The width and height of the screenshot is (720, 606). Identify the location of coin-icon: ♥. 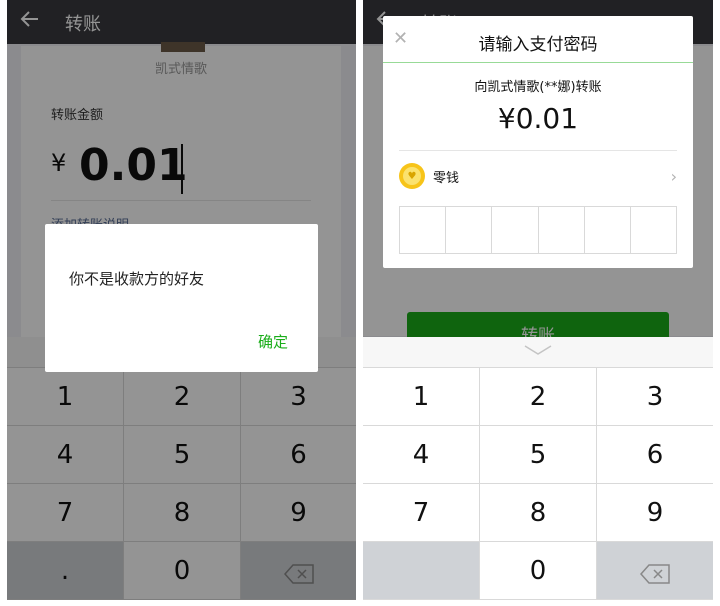
(412, 176).